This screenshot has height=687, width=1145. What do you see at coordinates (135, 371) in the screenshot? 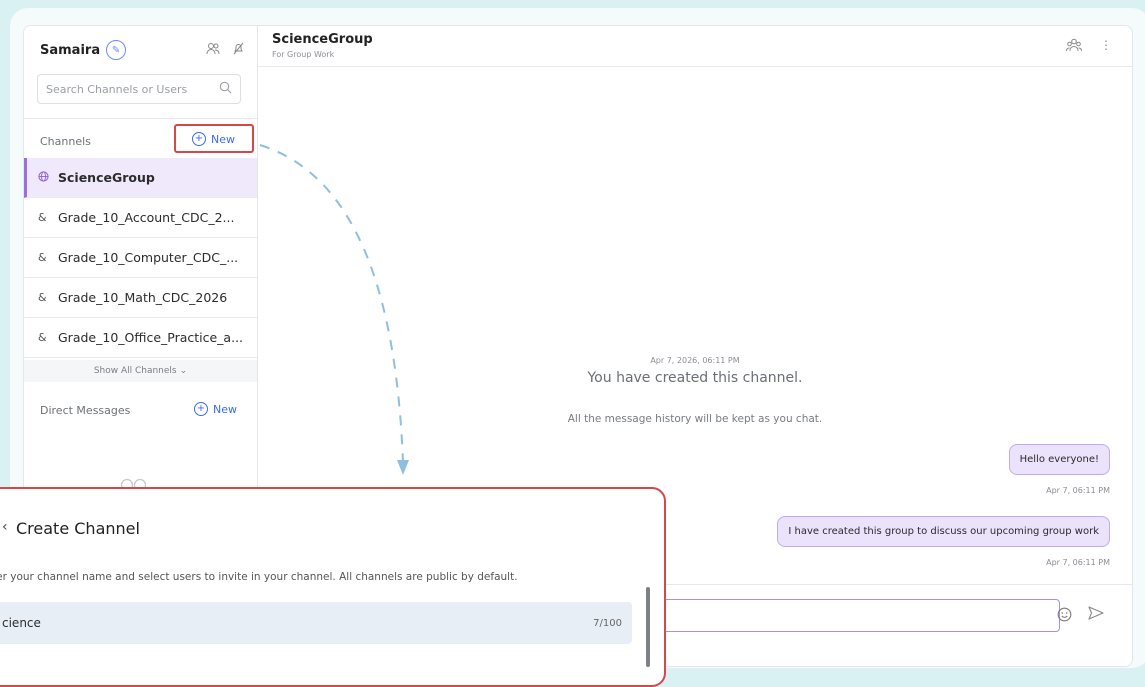
I see `show-all-label: Show All Channels` at bounding box center [135, 371].